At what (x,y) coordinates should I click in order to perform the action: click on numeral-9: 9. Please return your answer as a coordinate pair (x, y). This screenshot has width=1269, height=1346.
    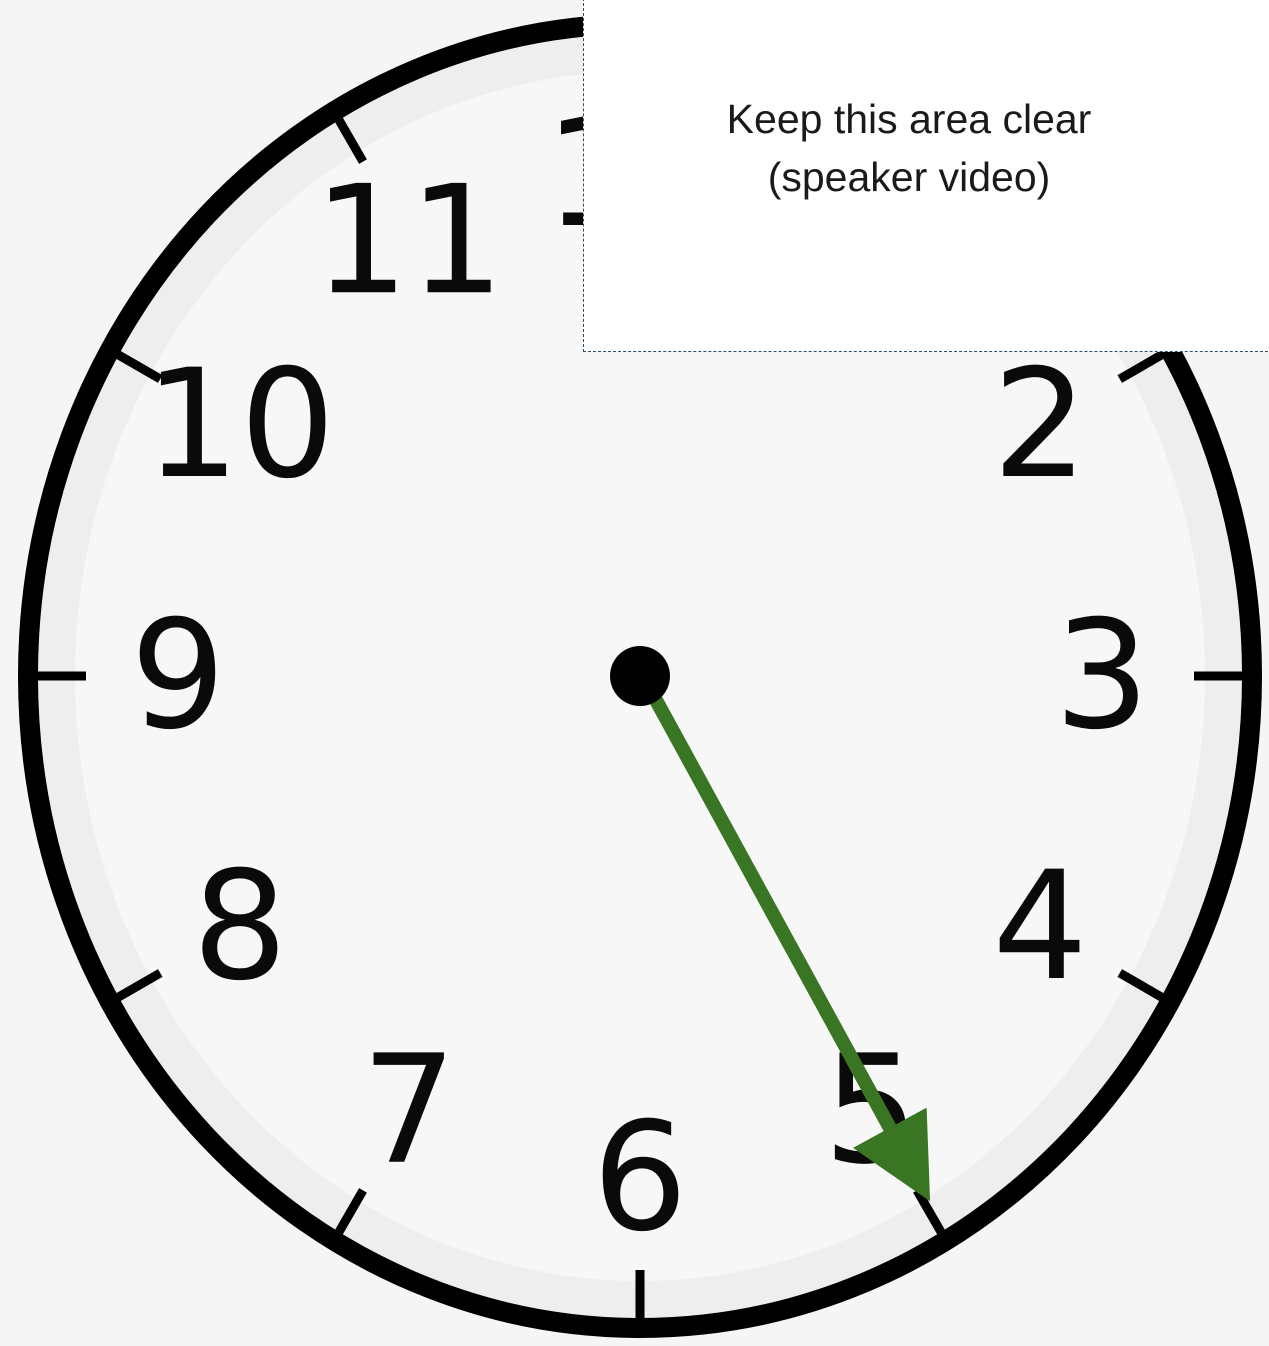
    Looking at the image, I should click on (177, 676).